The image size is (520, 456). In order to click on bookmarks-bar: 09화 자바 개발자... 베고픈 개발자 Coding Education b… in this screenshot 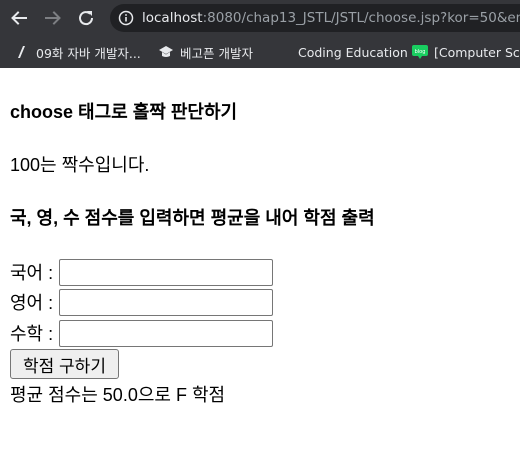, I will do `click(260, 52)`.